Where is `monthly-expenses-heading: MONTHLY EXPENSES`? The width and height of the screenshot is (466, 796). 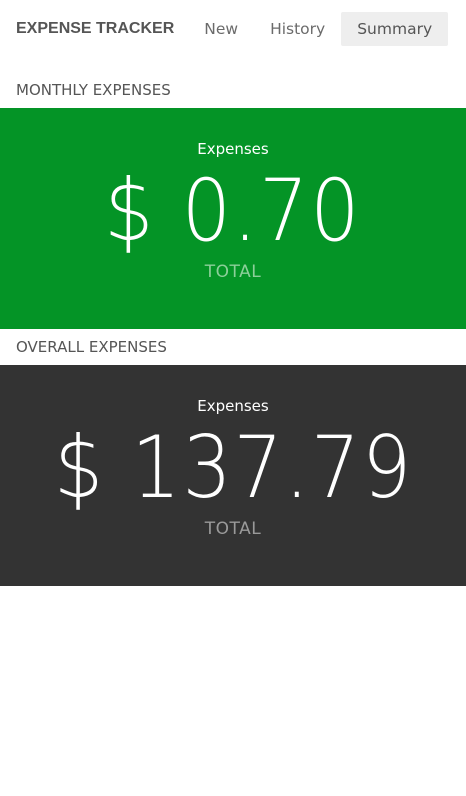 monthly-expenses-heading: MONTHLY EXPENSES is located at coordinates (93, 90).